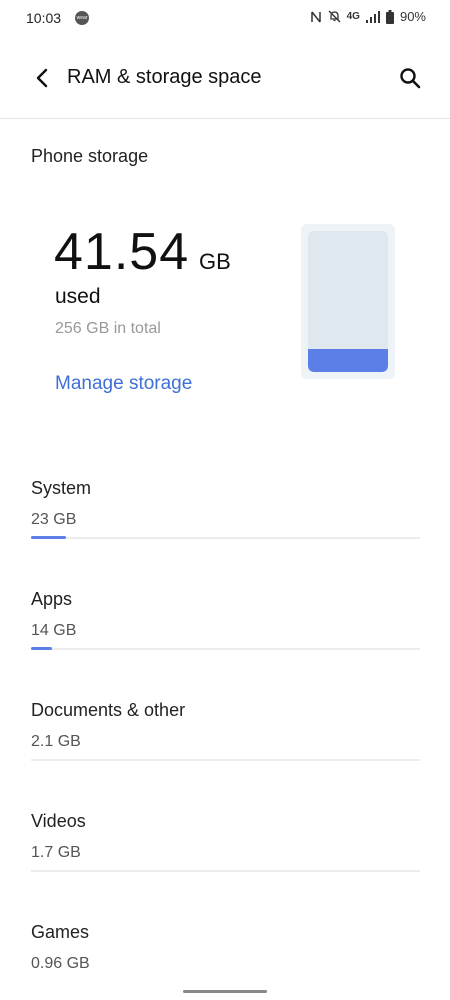 The height and width of the screenshot is (1000, 450). I want to click on status-time: 10:03, so click(44, 18).